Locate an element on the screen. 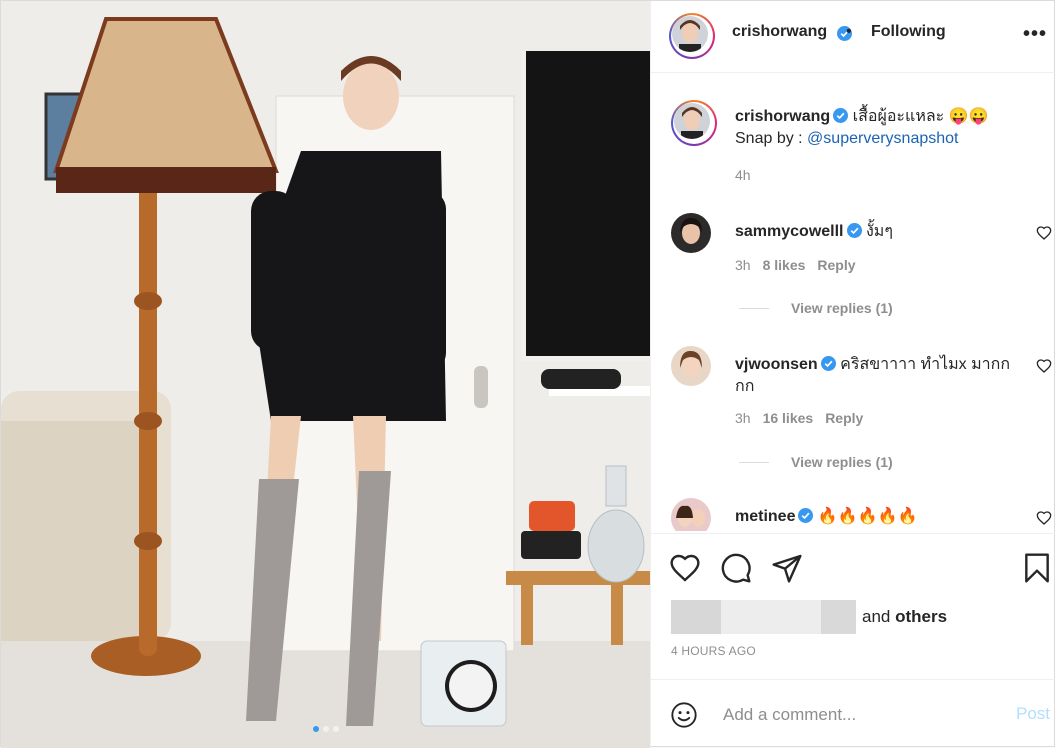 Image resolution: width=1055 pixels, height=748 pixels. author-avatar-image is located at coordinates (690, 34).